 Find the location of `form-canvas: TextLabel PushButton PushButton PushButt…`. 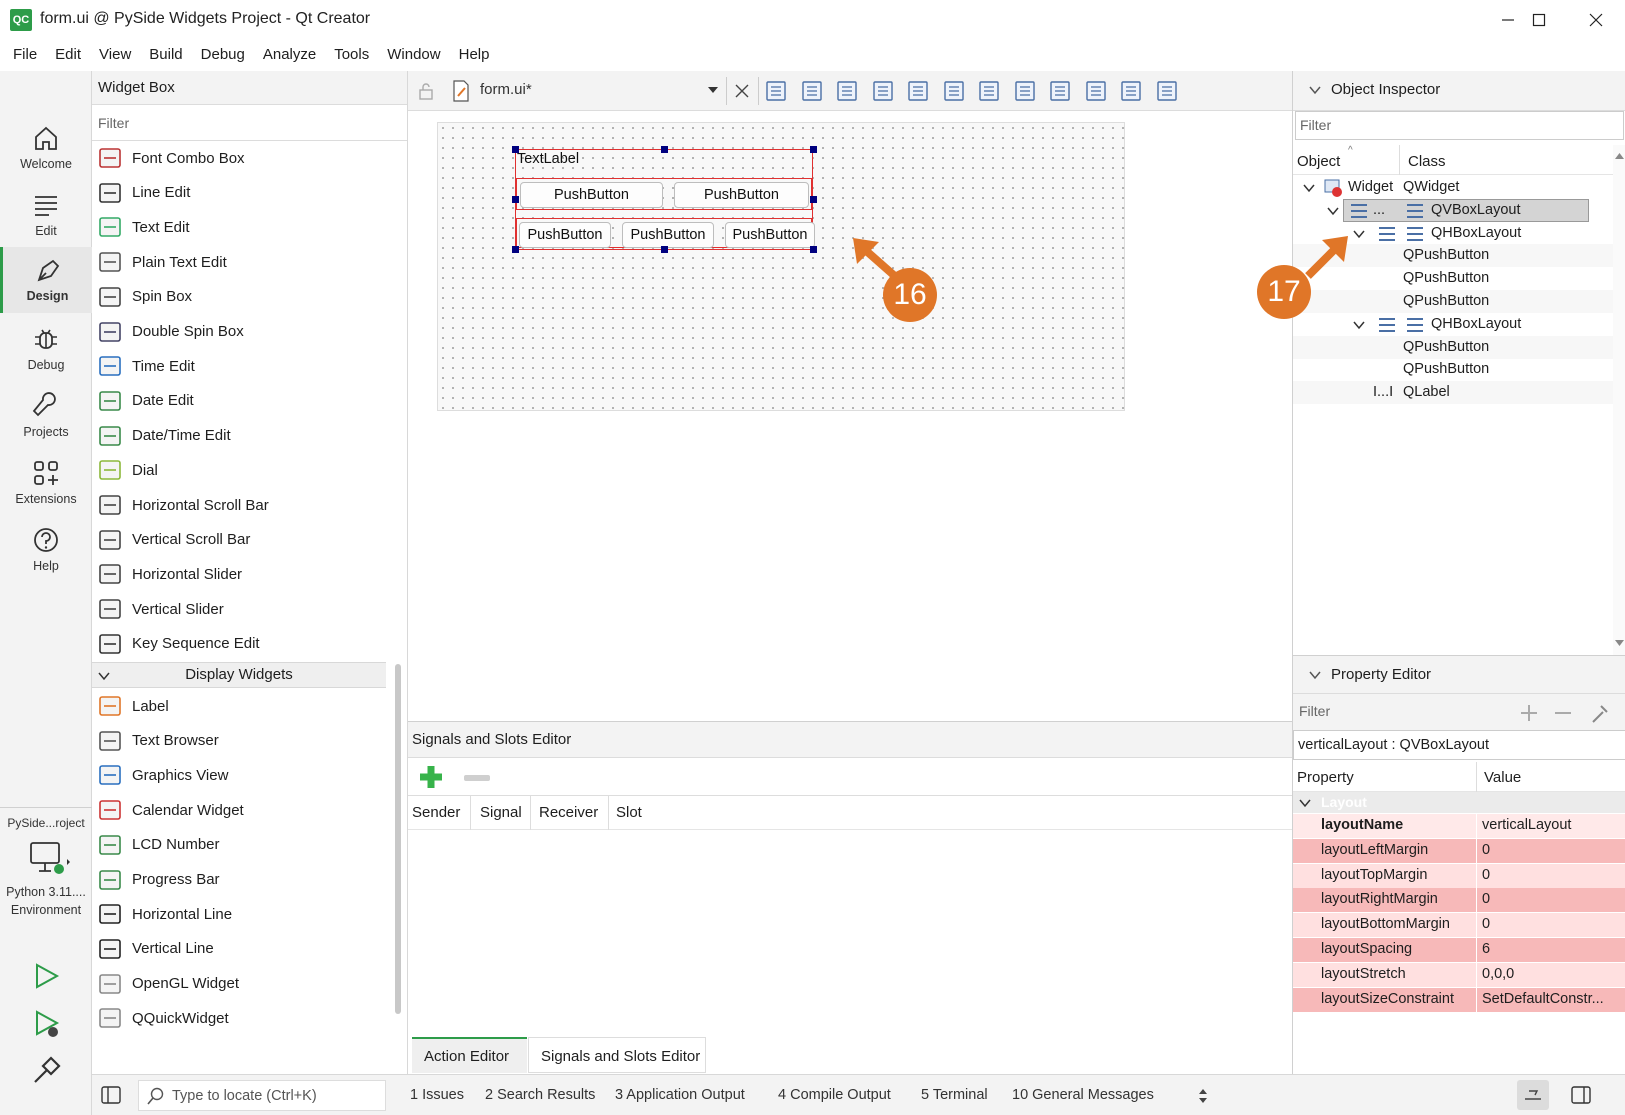

form-canvas: TextLabel PushButton PushButton PushButt… is located at coordinates (781, 266).